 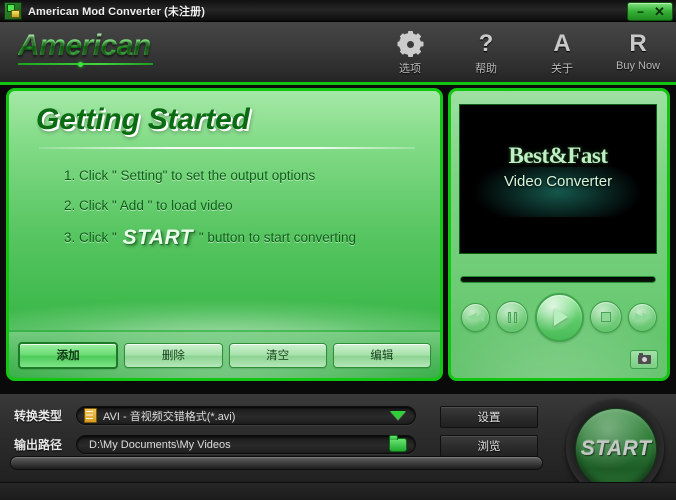 I want to click on conversion-type-label: 转换类型, so click(x=38, y=416).